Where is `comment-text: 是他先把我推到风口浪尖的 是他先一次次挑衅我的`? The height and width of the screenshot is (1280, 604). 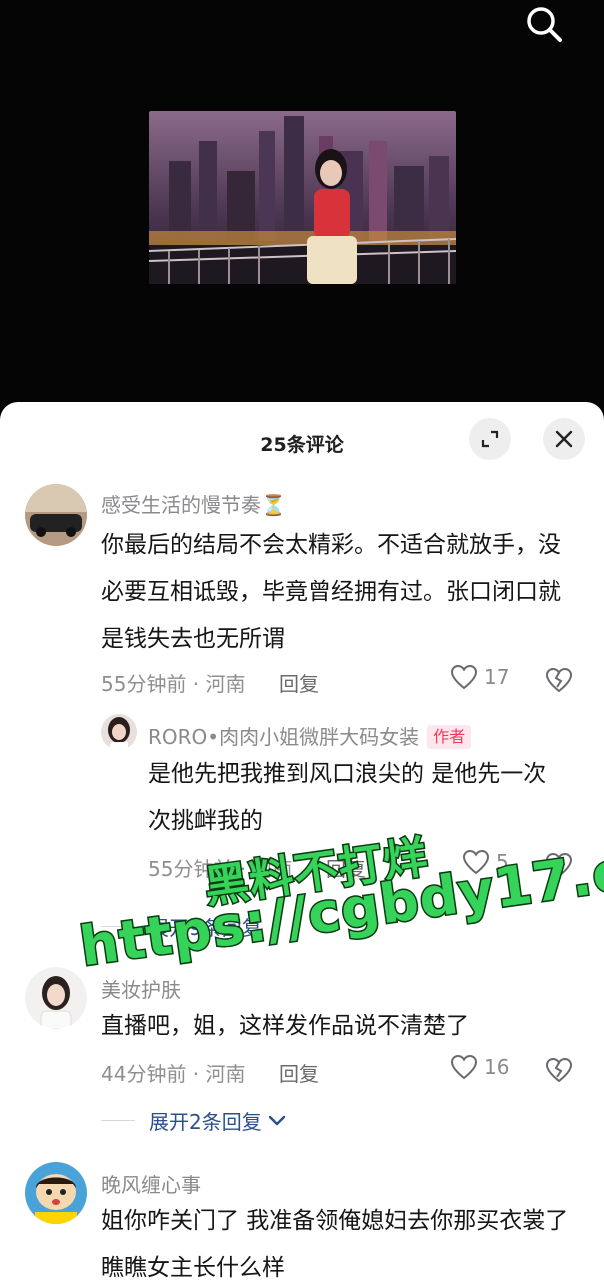 comment-text: 是他先把我推到风口浪尖的 是他先一次次挑衅我的 is located at coordinates (347, 797).